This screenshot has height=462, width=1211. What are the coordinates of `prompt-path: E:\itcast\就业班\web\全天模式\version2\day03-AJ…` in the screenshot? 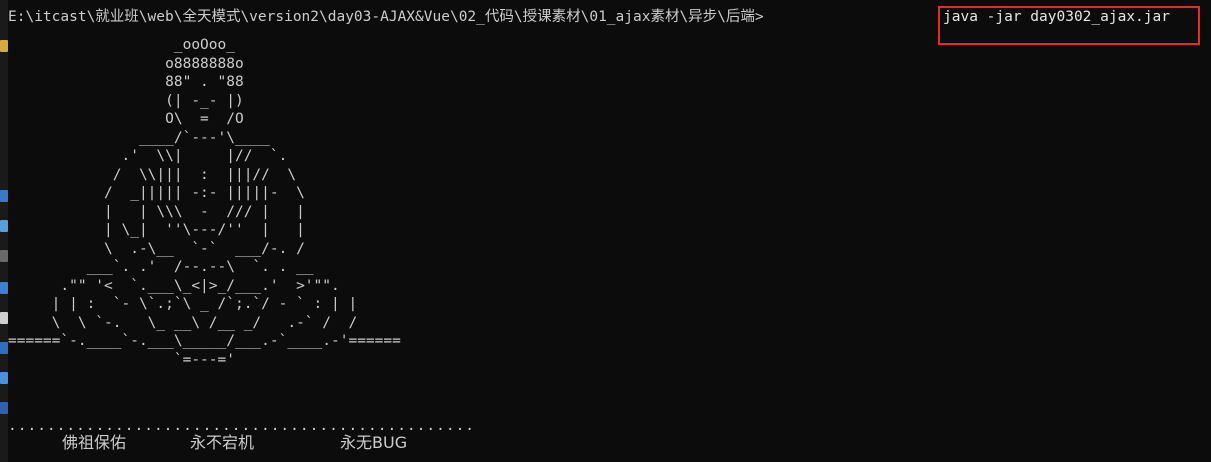 It's located at (386, 17).